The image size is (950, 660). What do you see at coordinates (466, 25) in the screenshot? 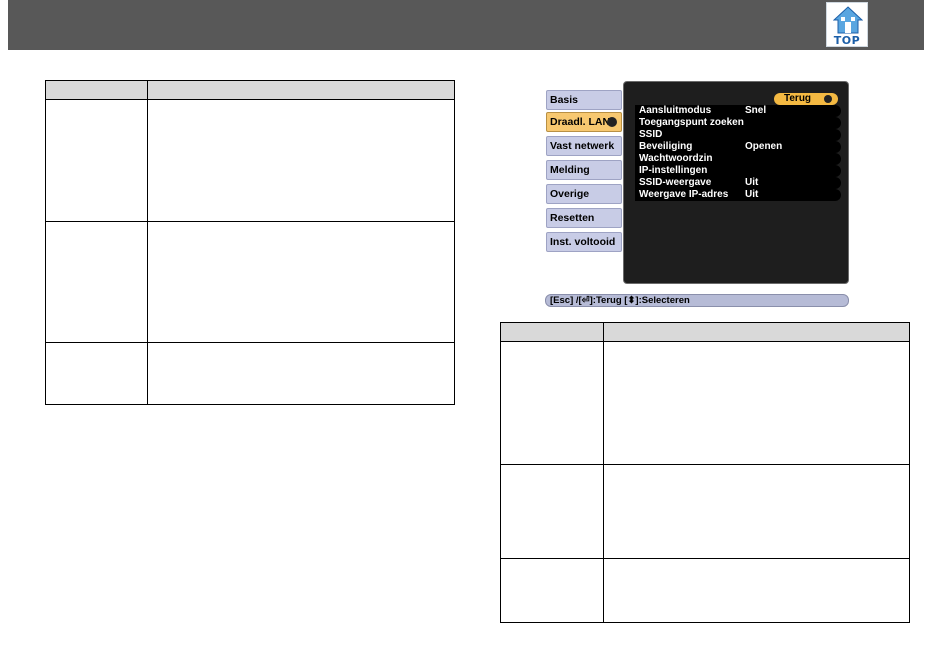
I see `header-bar` at bounding box center [466, 25].